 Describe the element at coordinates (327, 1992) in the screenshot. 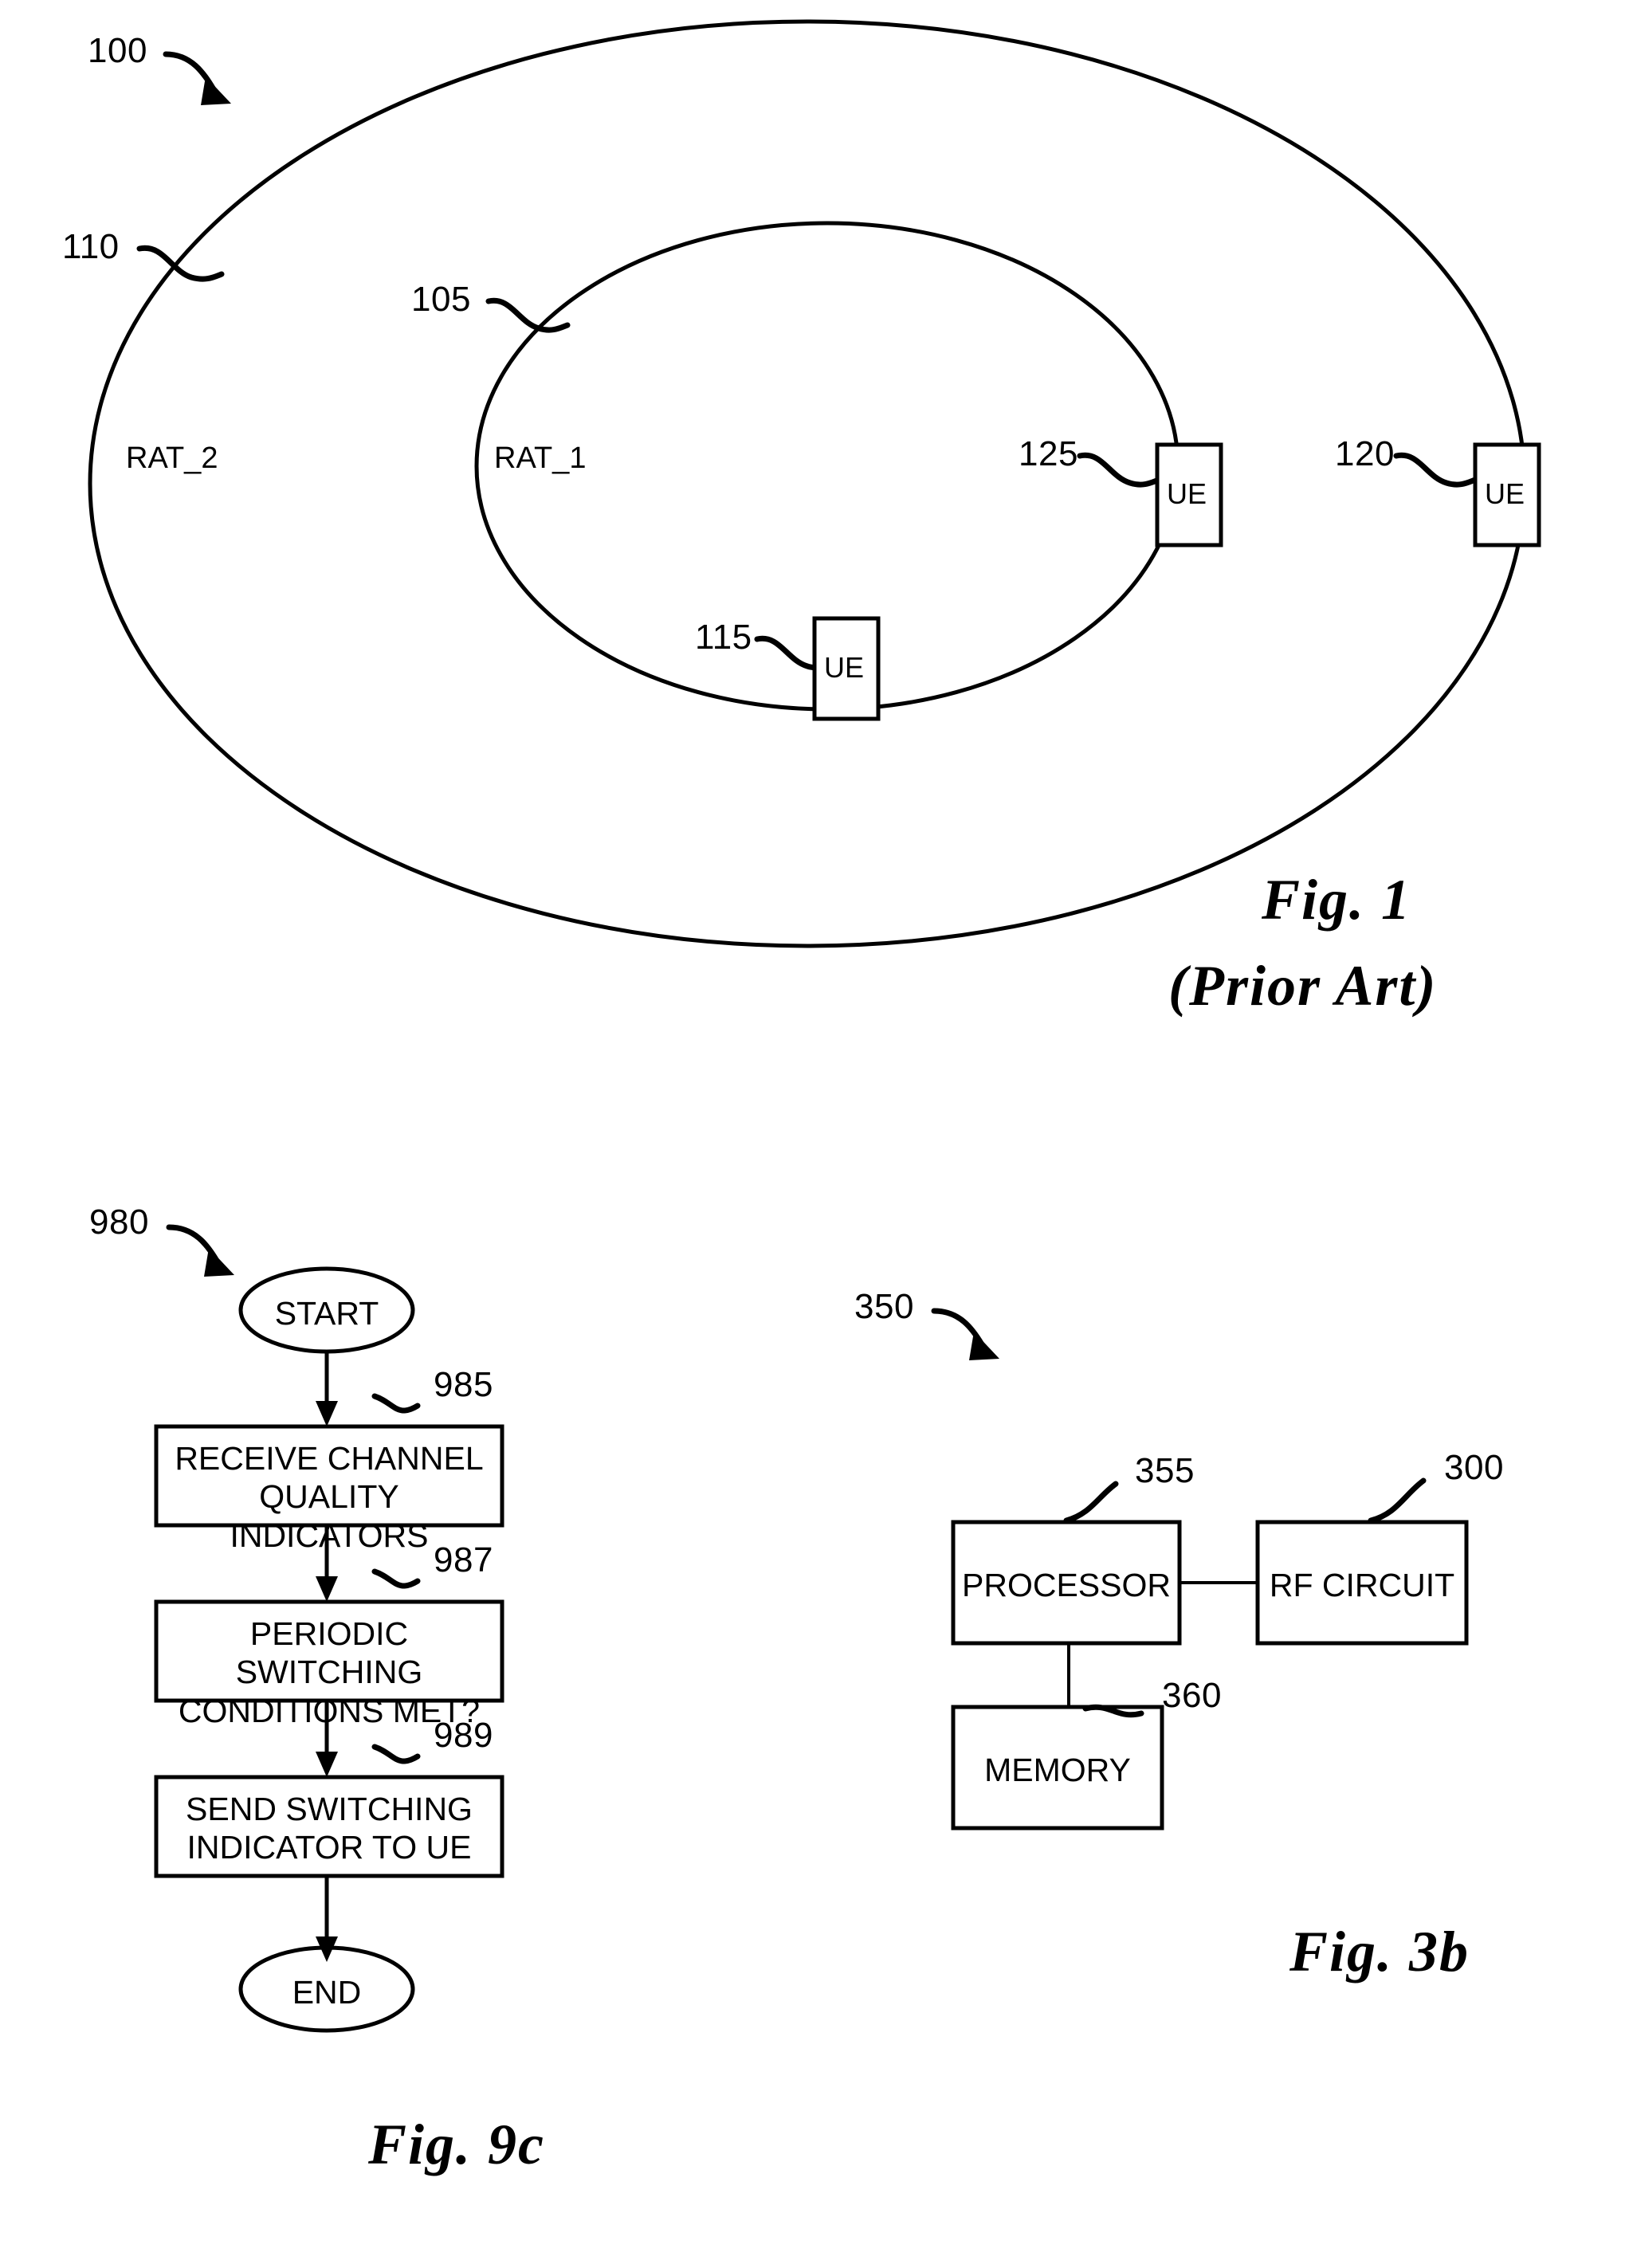

I see `flow-terminal-end-label: END` at that location.